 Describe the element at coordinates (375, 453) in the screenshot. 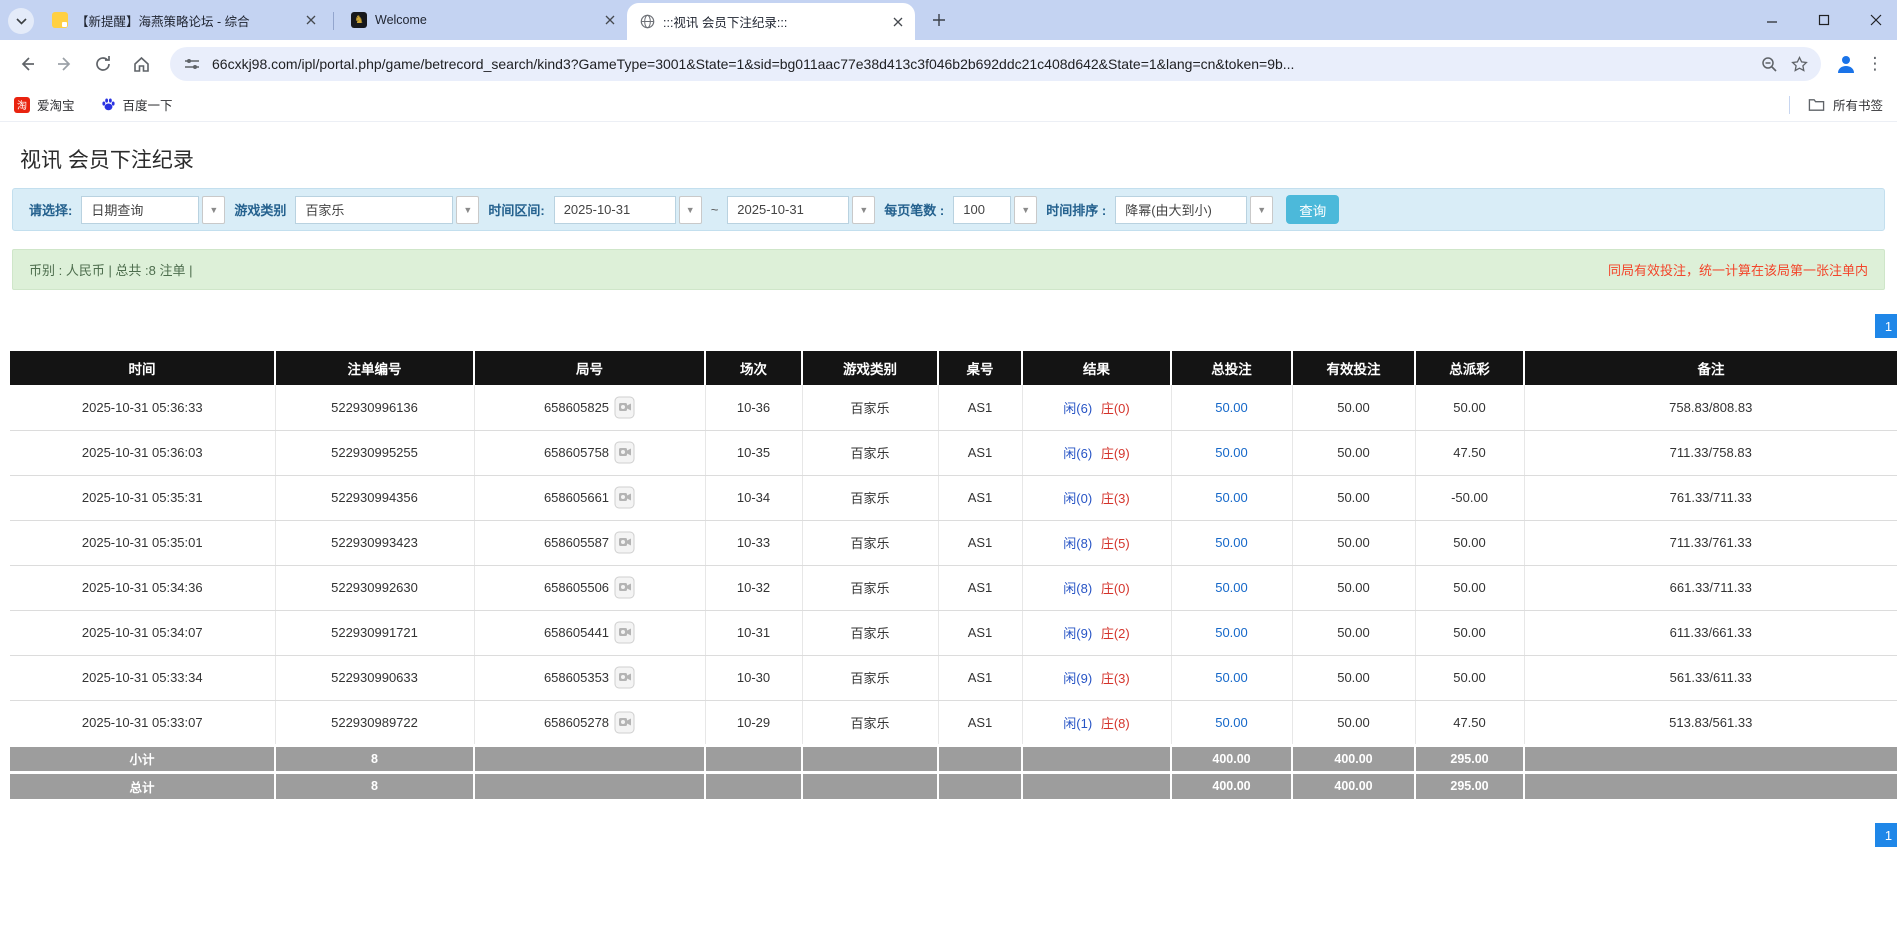

I see `bet-id: 522930995255` at that location.